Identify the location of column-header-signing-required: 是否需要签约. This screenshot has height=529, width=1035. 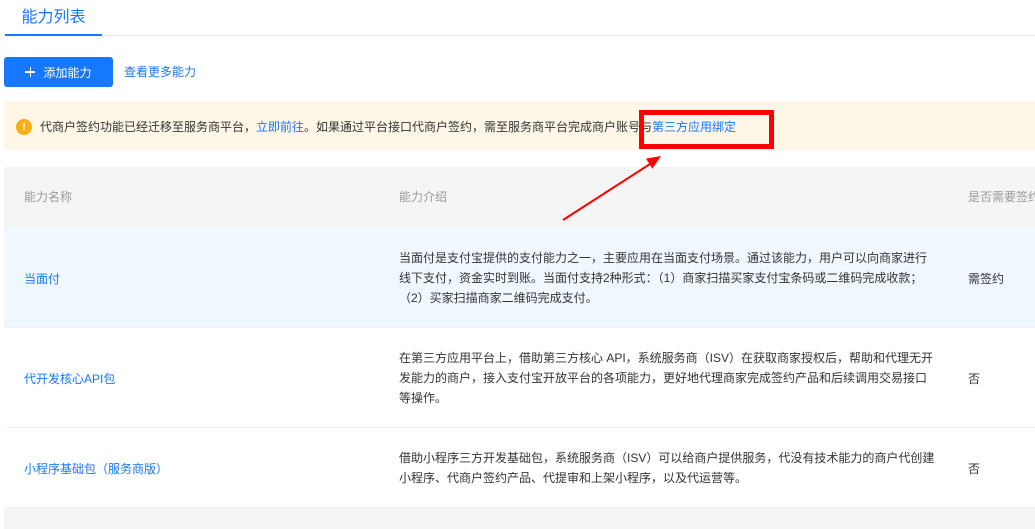
(1001, 197).